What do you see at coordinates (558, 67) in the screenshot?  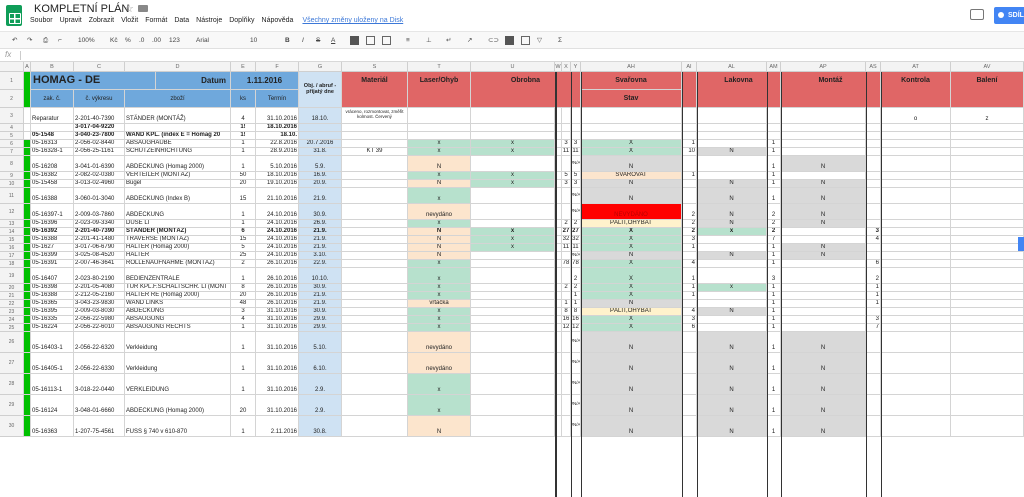 I see `column-header-W: W` at bounding box center [558, 67].